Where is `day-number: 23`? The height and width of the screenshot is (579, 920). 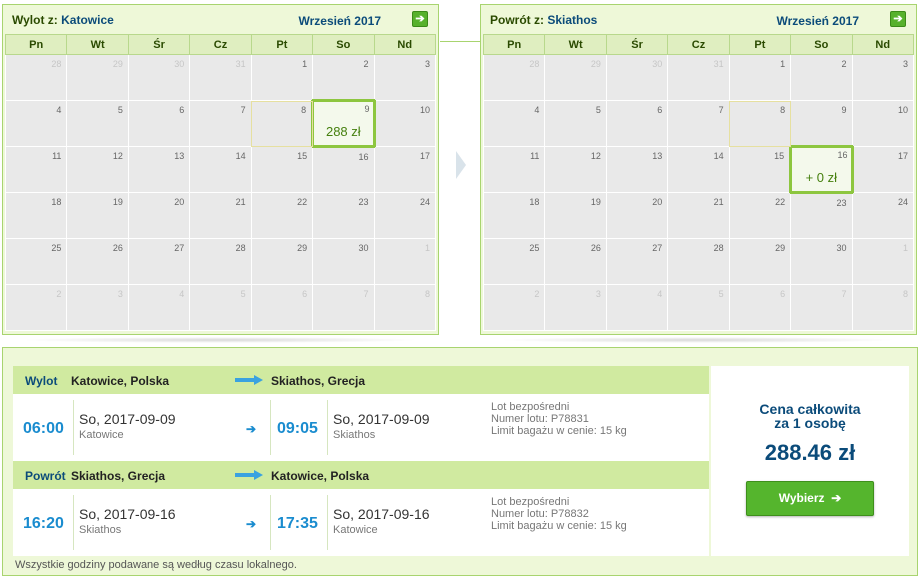
day-number: 23 is located at coordinates (841, 203).